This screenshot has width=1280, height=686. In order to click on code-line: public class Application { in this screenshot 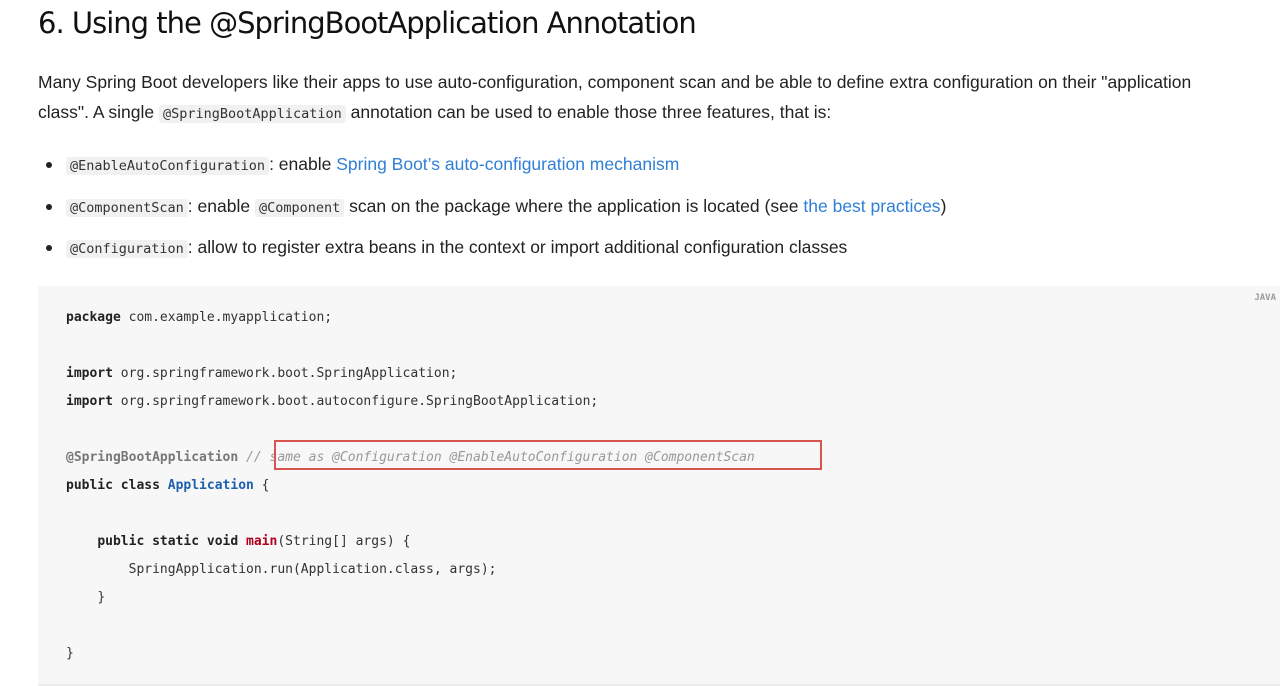, I will do `click(410, 486)`.